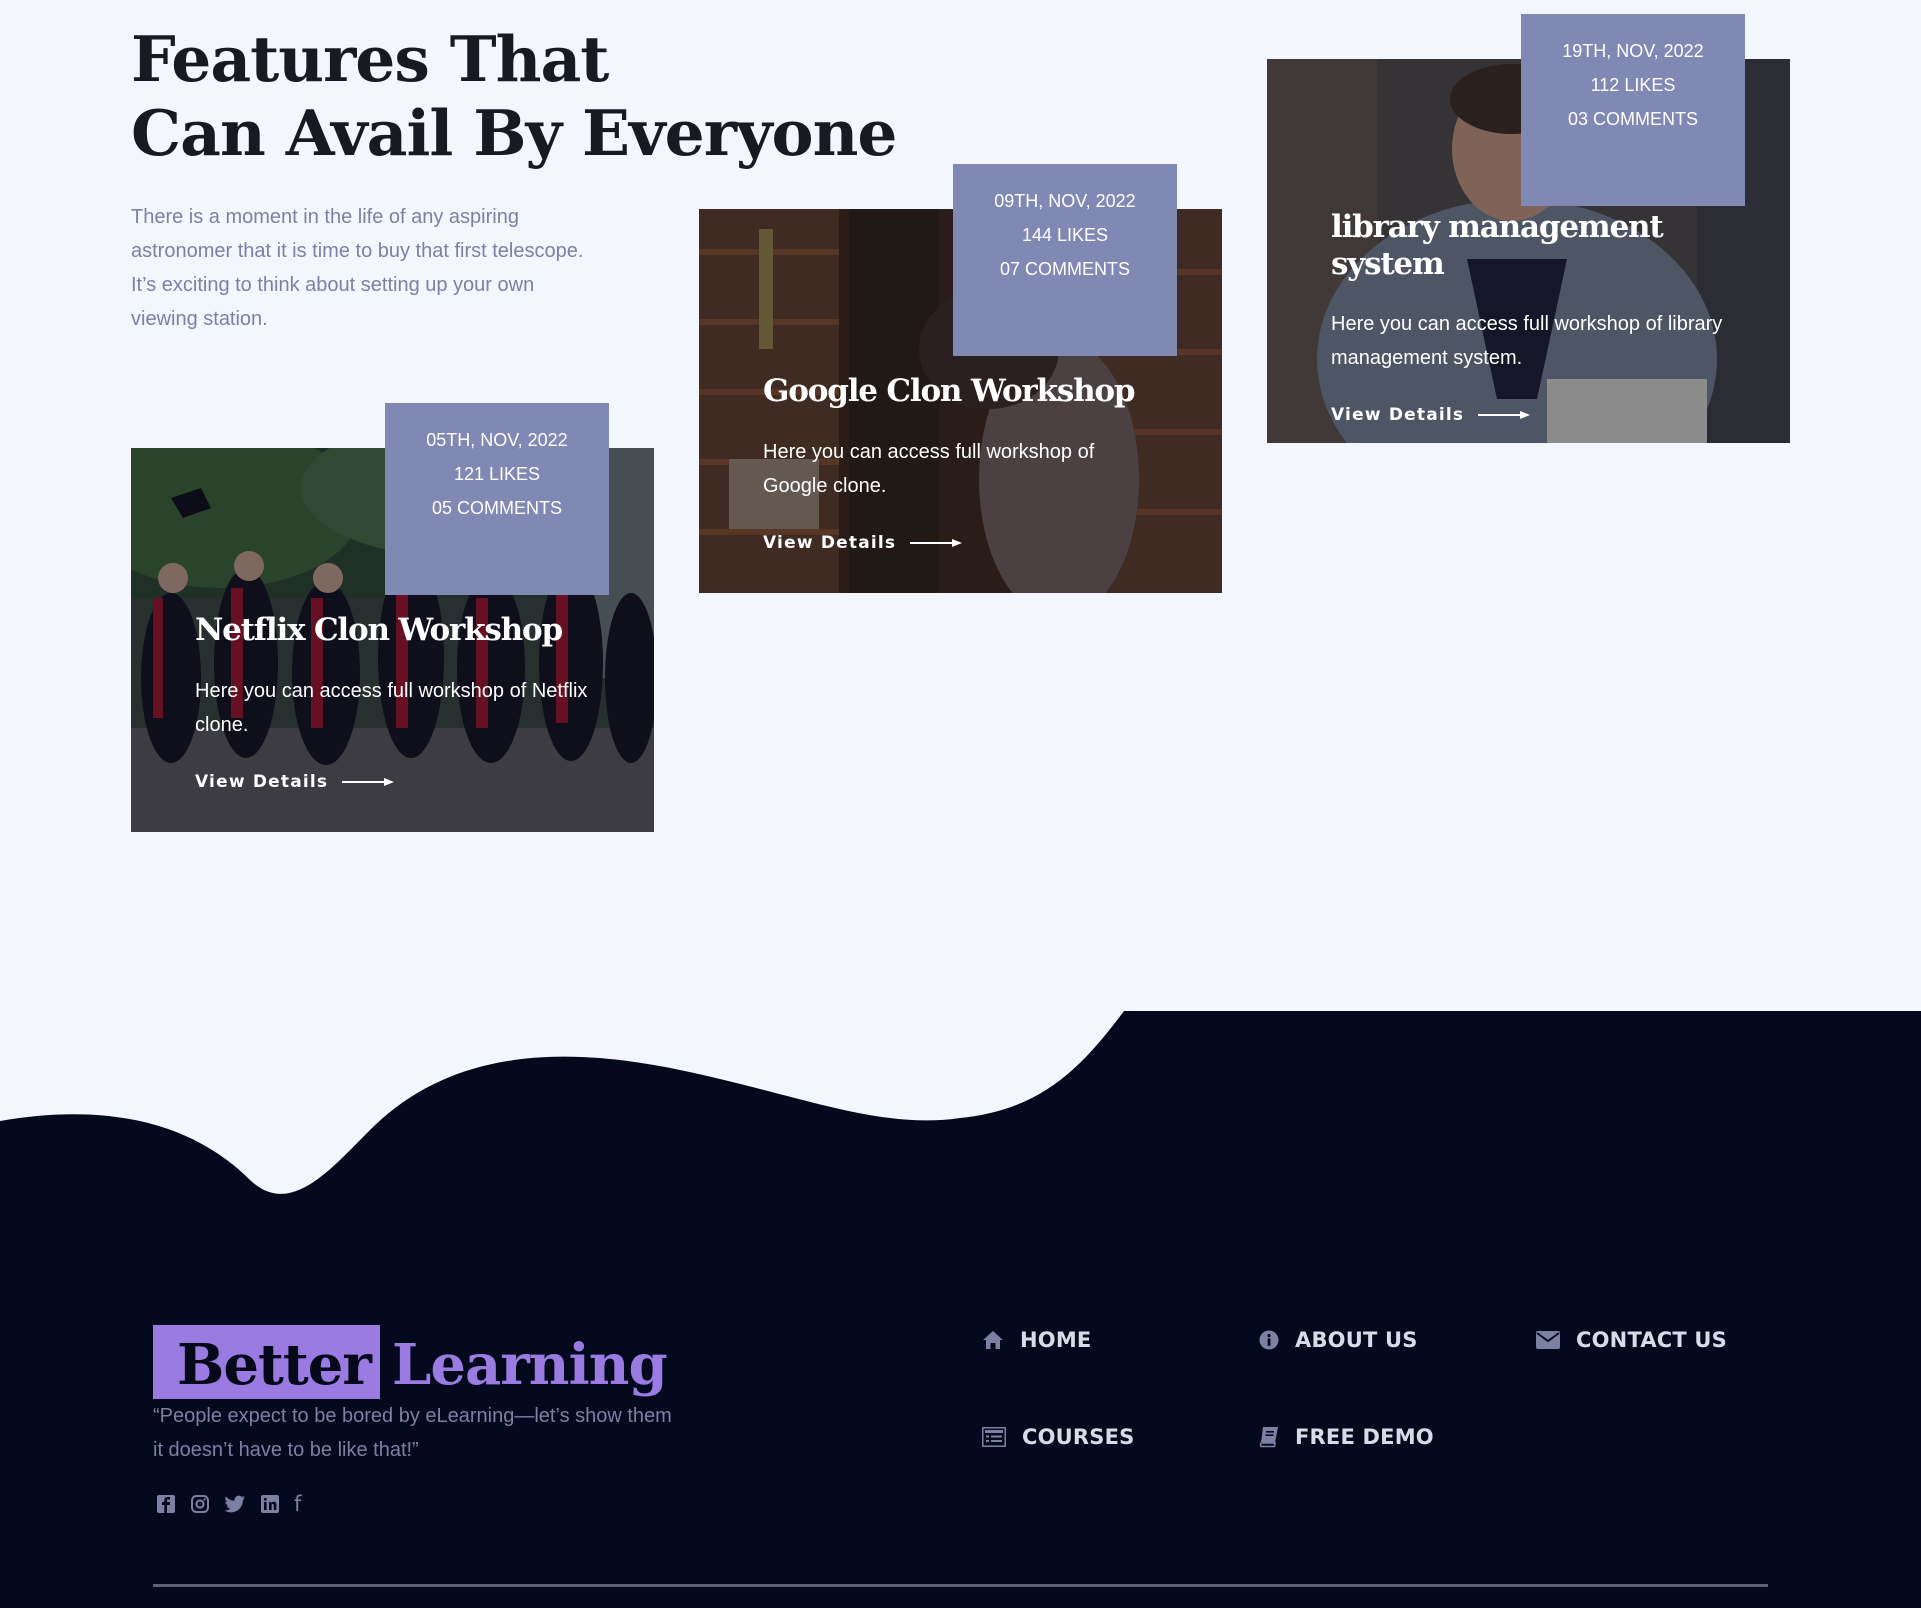 The width and height of the screenshot is (1921, 1608). I want to click on footer-nav-about-us: ABOUT US, so click(1338, 1340).